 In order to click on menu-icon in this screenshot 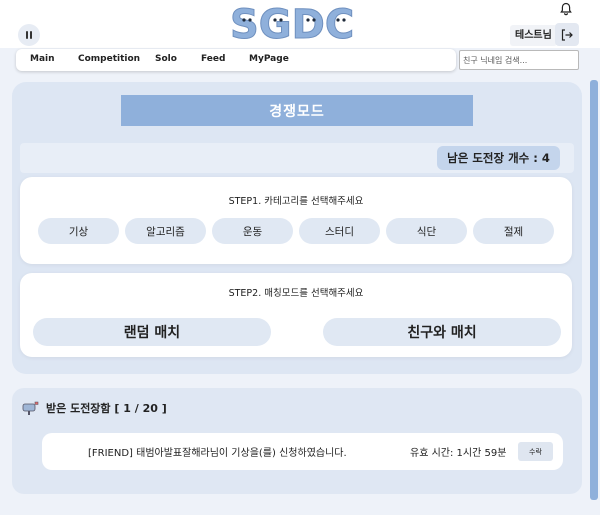, I will do `click(27, 35)`.